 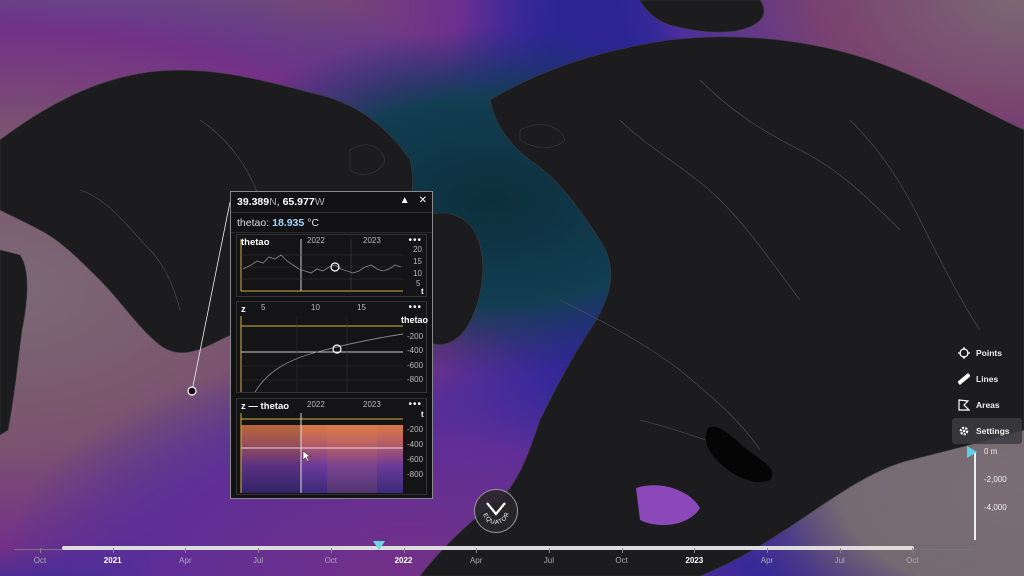 What do you see at coordinates (273, 202) in the screenshot?
I see `latitude-hemisphere: N` at bounding box center [273, 202].